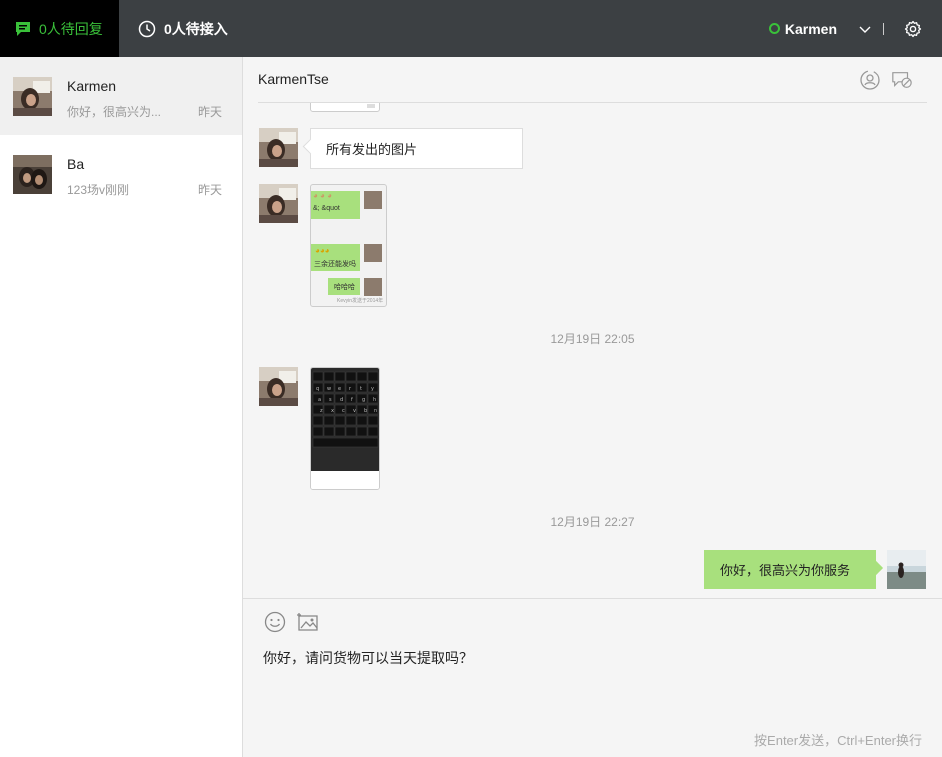 Image resolution: width=942 pixels, height=757 pixels. I want to click on keyboard-key-label: f, so click(352, 400).